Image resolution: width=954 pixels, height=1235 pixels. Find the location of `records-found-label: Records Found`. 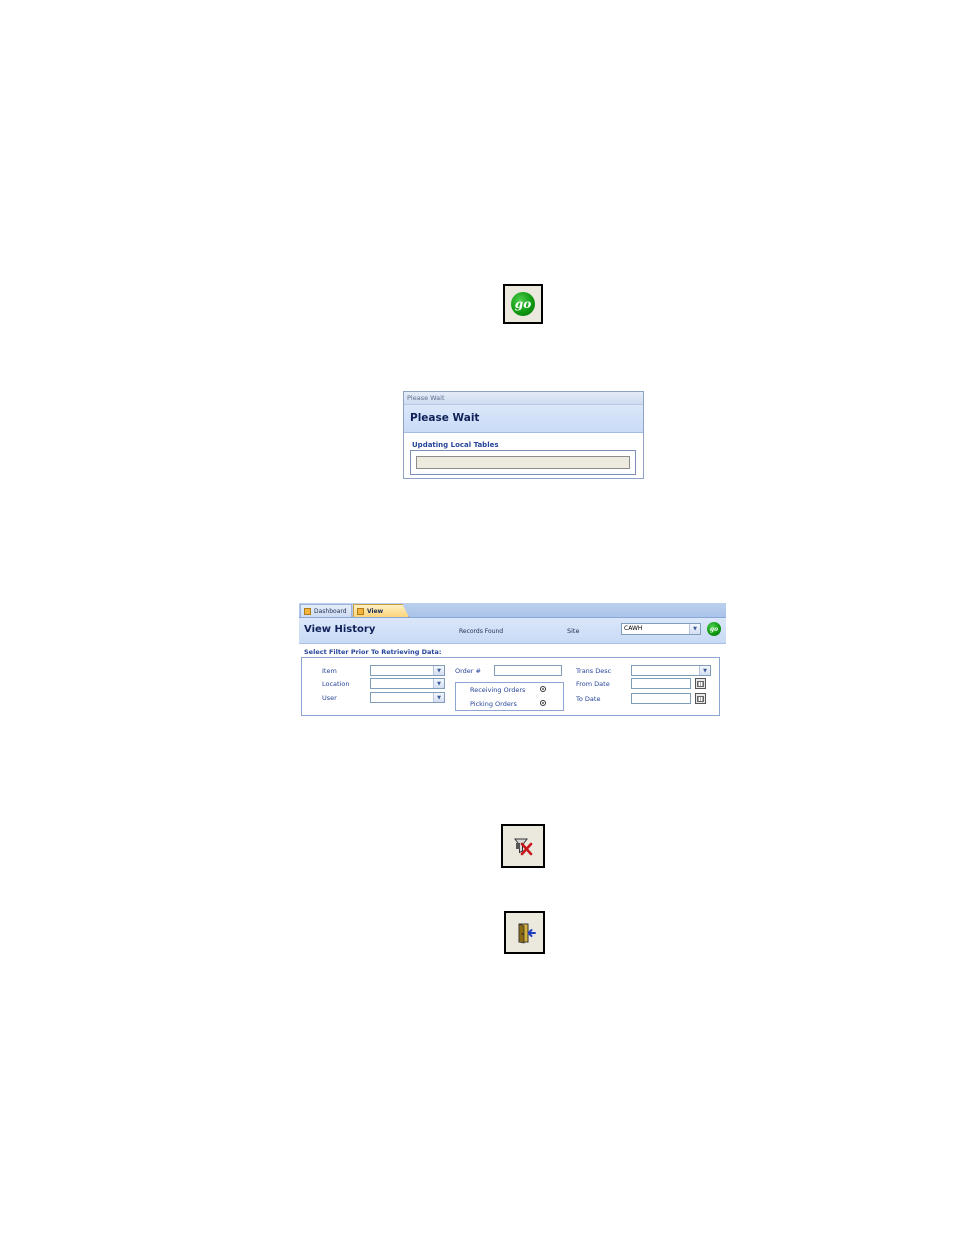

records-found-label: Records Found is located at coordinates (481, 631).